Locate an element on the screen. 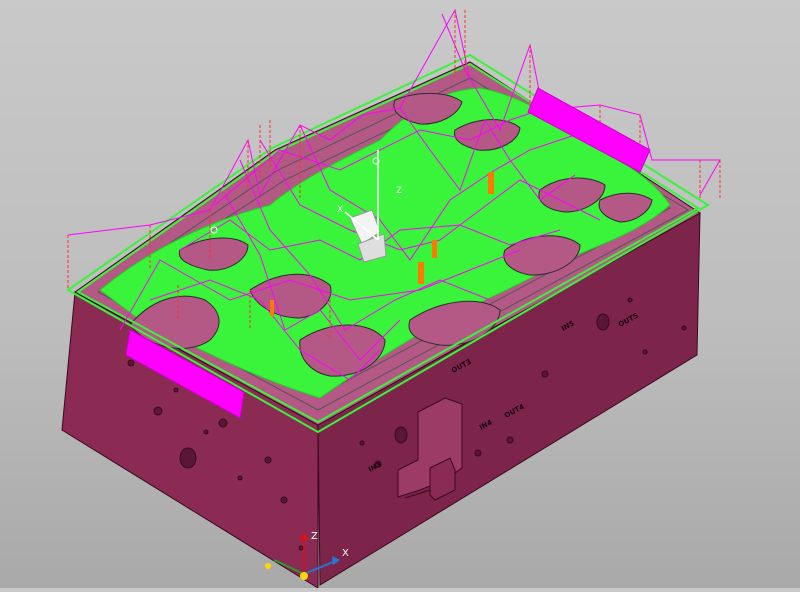 The width and height of the screenshot is (800, 592). local-axis-x: X is located at coordinates (340, 210).